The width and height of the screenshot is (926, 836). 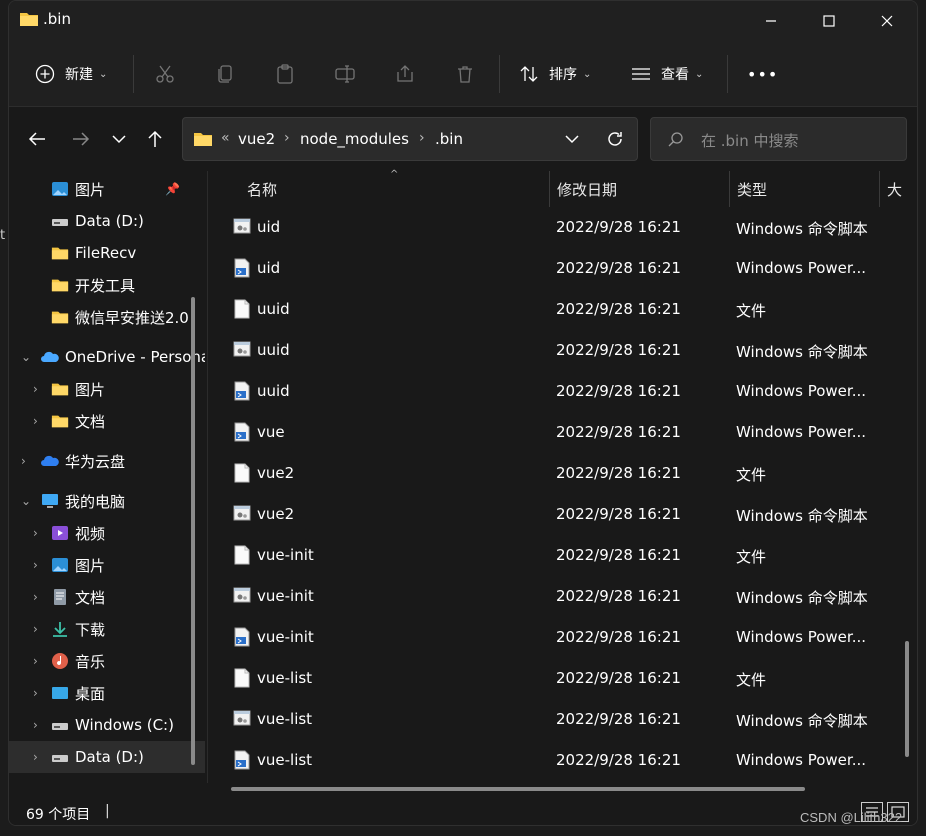 I want to click on more-options-button: •••, so click(x=762, y=74).